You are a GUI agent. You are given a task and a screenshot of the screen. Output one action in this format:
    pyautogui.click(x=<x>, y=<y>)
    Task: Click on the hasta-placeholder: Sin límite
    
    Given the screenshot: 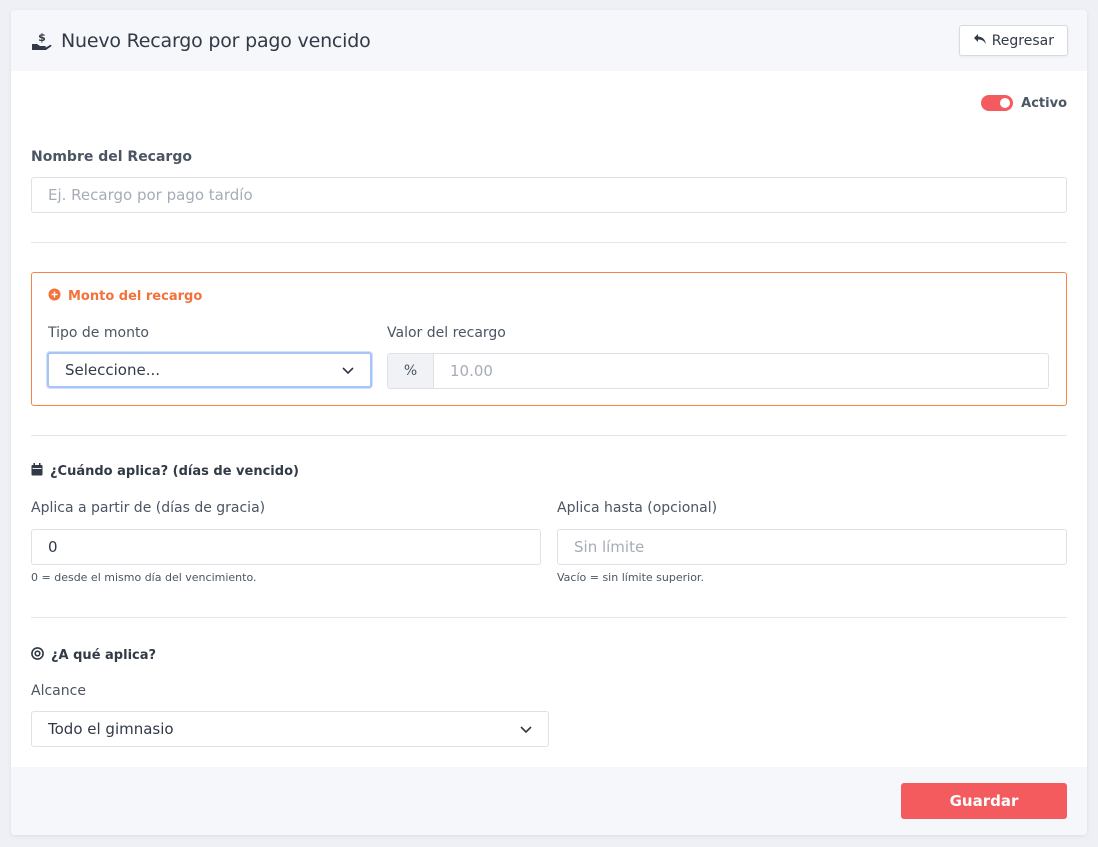 What is the action you would take?
    pyautogui.click(x=609, y=547)
    